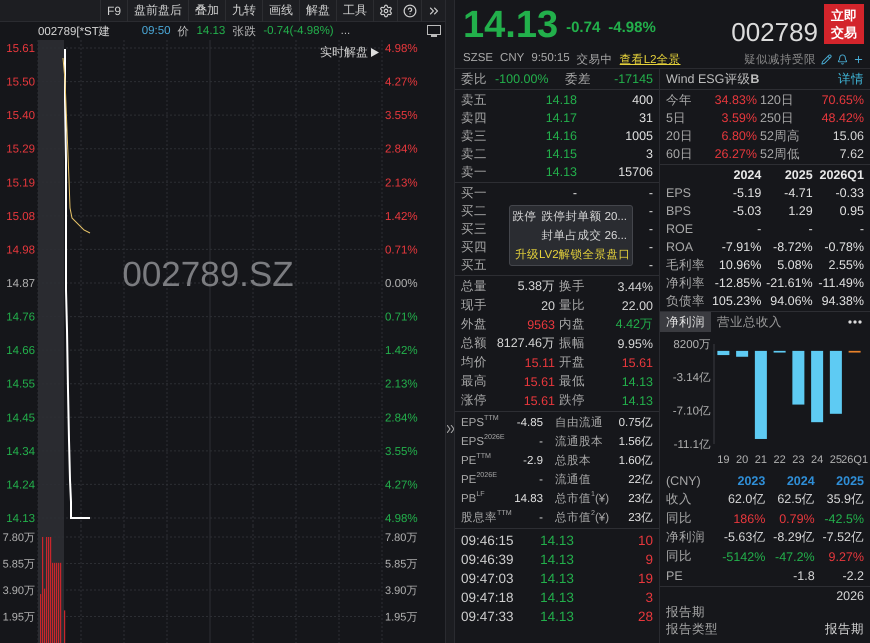 The image size is (870, 643). Describe the element at coordinates (650, 59) in the screenshot. I see `l2-link: 查看L2全景` at that location.